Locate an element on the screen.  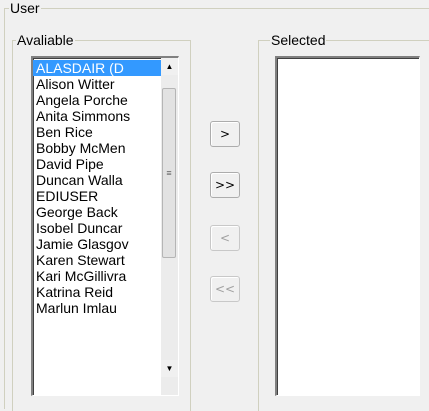
grip-icon: ≡ is located at coordinates (169, 172).